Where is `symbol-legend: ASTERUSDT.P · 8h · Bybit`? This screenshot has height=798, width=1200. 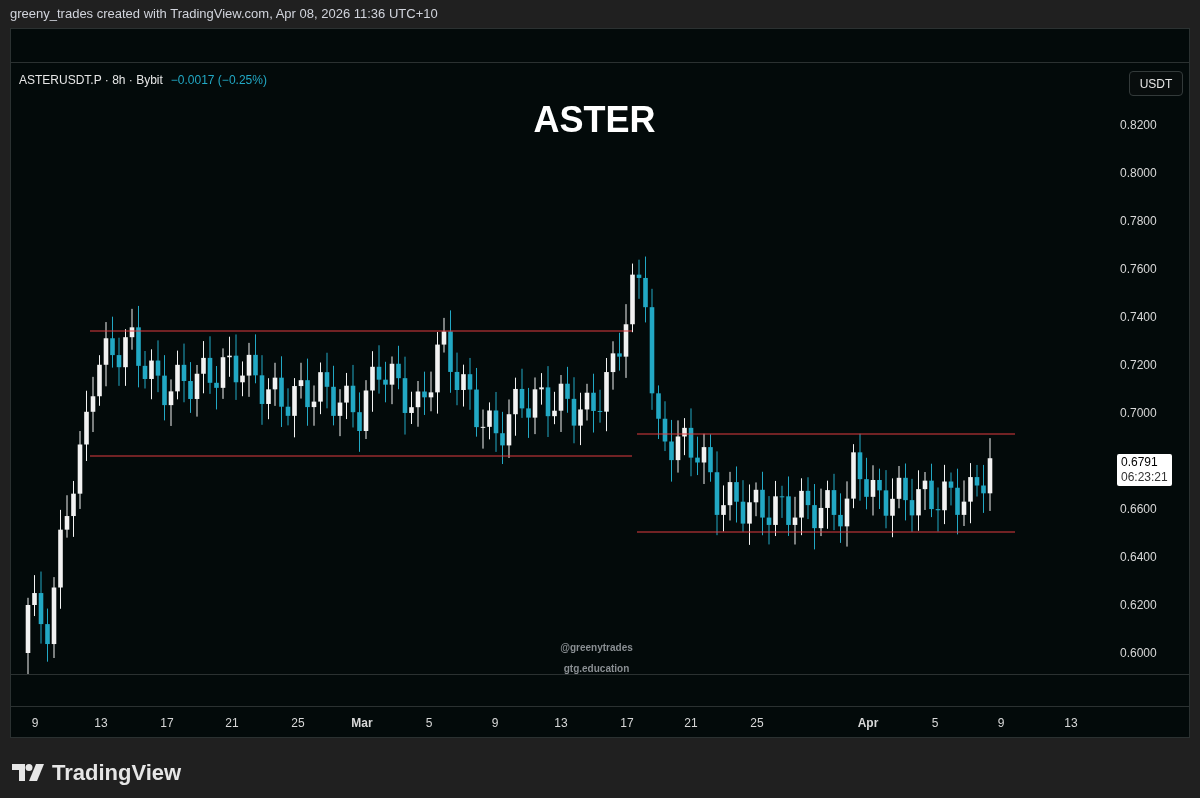
symbol-legend: ASTERUSDT.P · 8h · Bybit is located at coordinates (91, 80).